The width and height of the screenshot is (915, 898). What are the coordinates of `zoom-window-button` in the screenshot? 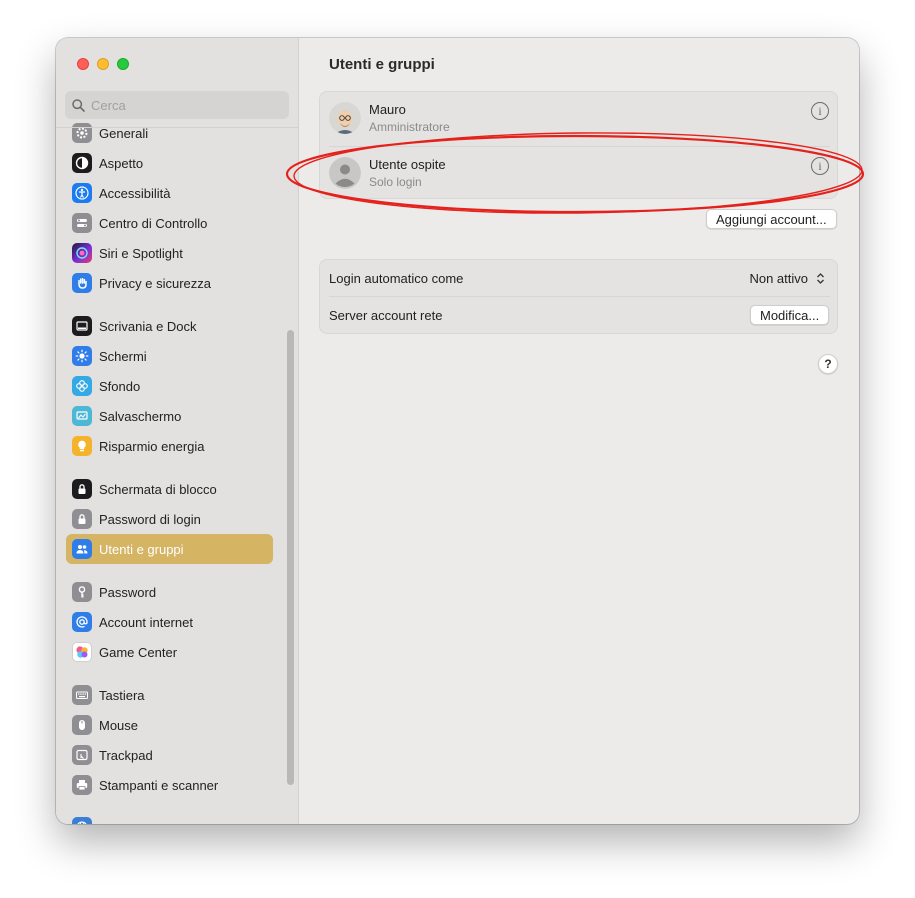 It's located at (123, 64).